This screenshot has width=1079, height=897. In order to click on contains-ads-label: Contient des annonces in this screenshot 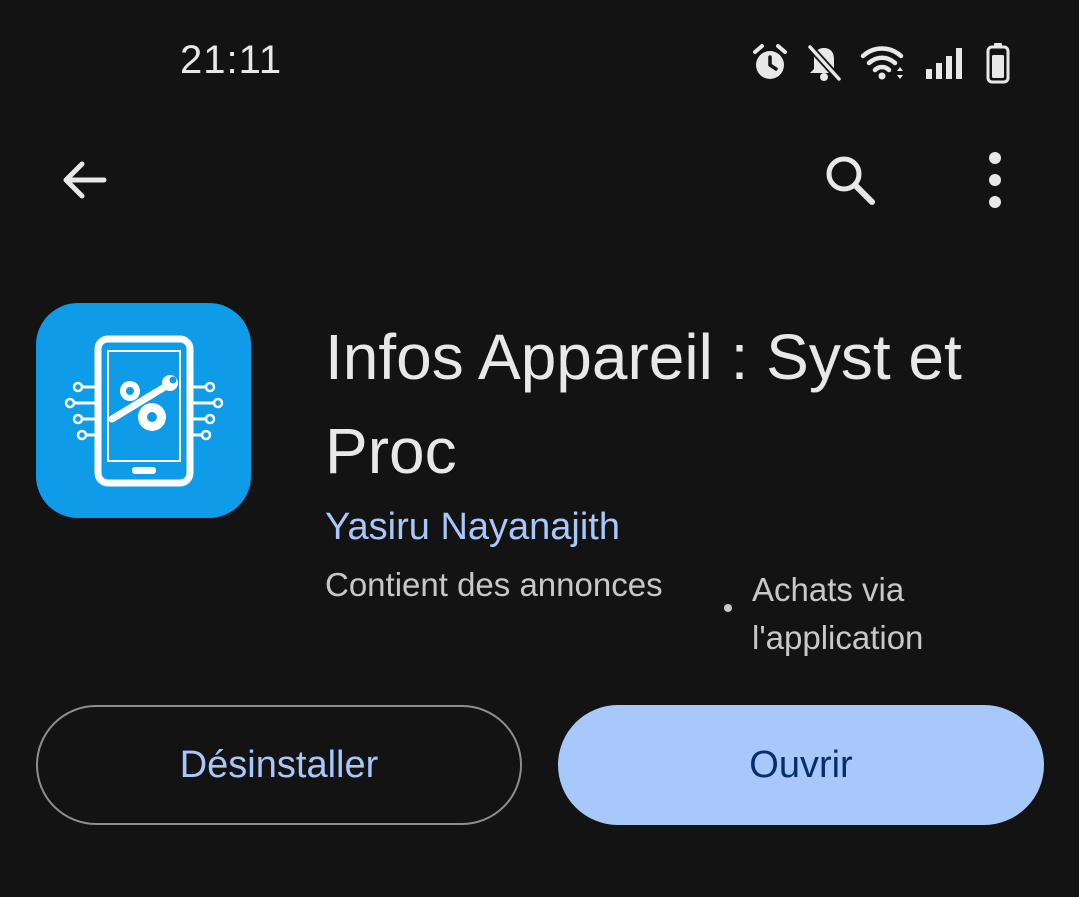, I will do `click(494, 584)`.